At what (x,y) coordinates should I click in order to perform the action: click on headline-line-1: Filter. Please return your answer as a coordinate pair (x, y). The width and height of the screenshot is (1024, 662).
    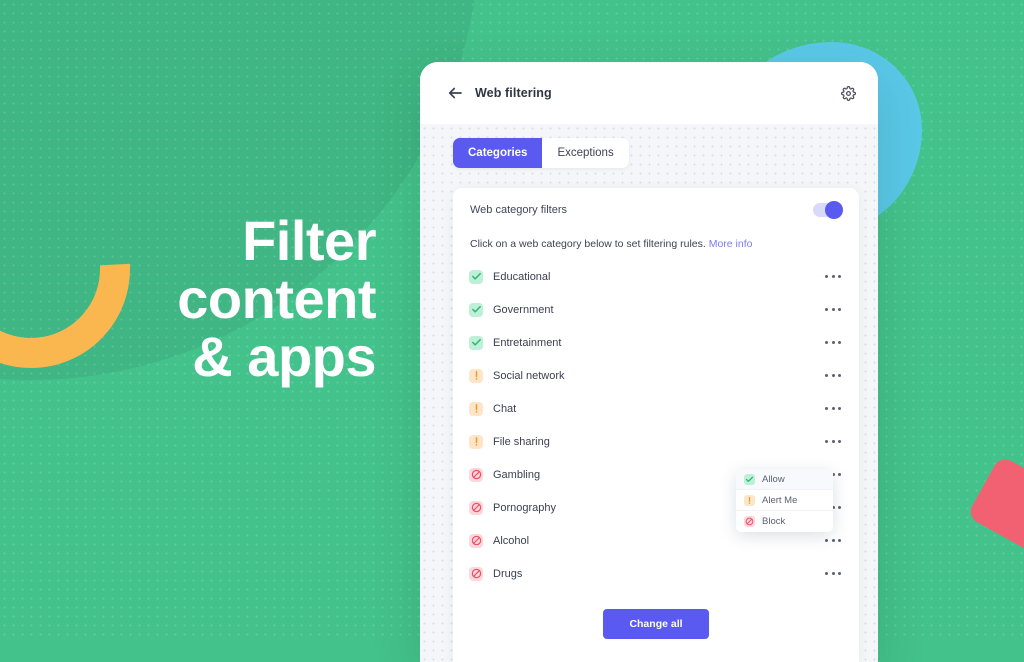
    Looking at the image, I should click on (309, 240).